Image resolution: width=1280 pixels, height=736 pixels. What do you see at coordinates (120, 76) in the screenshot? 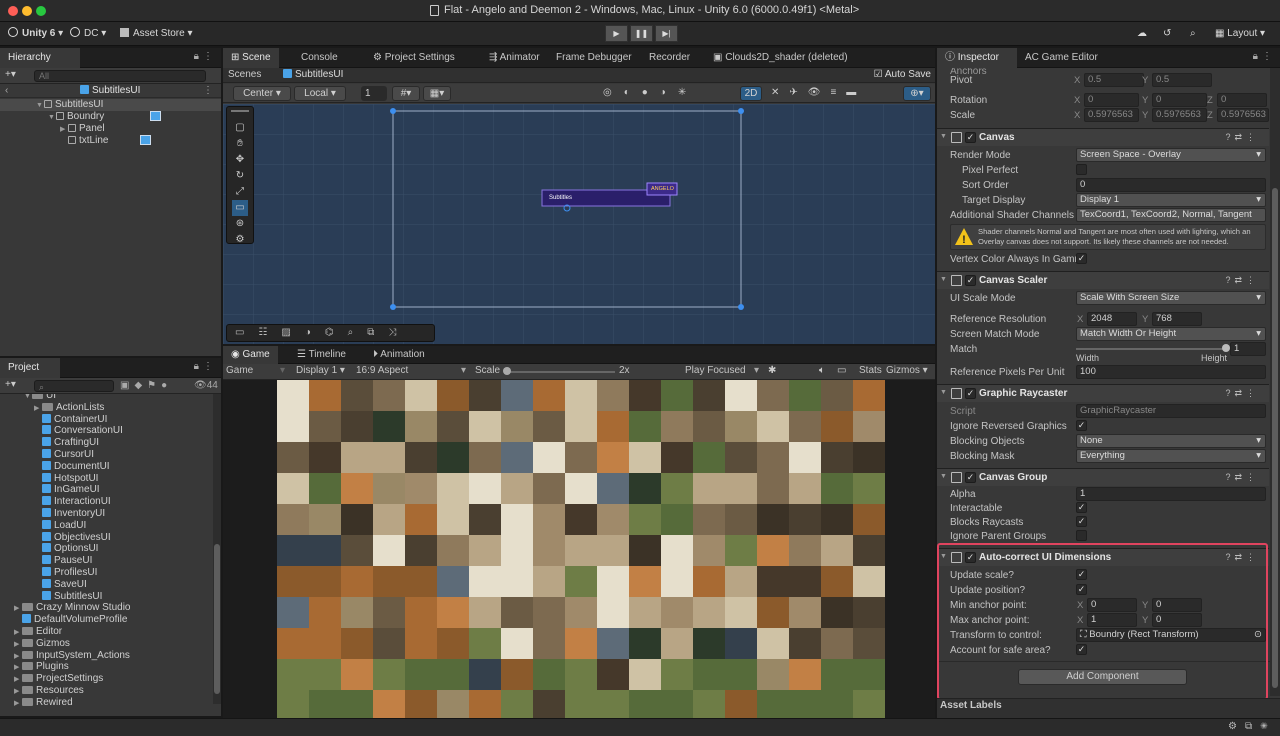
I see `hierarchy-search-input` at bounding box center [120, 76].